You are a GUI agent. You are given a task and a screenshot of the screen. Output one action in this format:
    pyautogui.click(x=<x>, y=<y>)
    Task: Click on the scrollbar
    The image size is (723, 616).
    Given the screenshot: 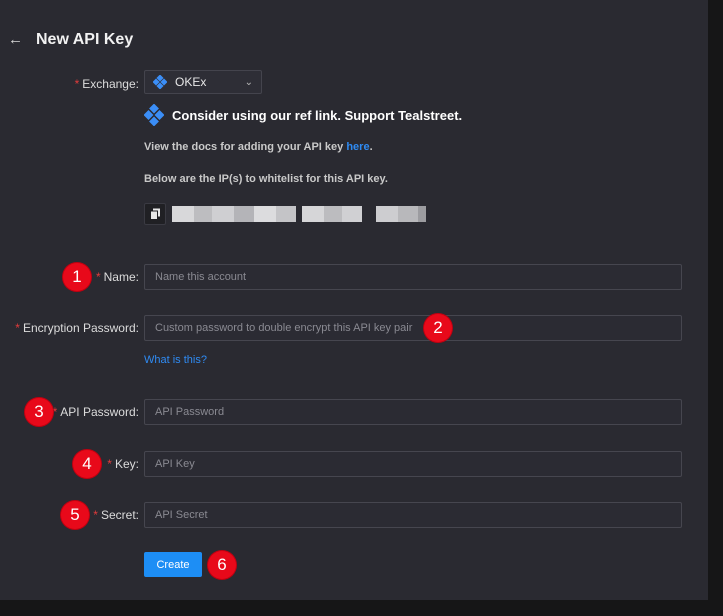 What is the action you would take?
    pyautogui.click(x=715, y=308)
    